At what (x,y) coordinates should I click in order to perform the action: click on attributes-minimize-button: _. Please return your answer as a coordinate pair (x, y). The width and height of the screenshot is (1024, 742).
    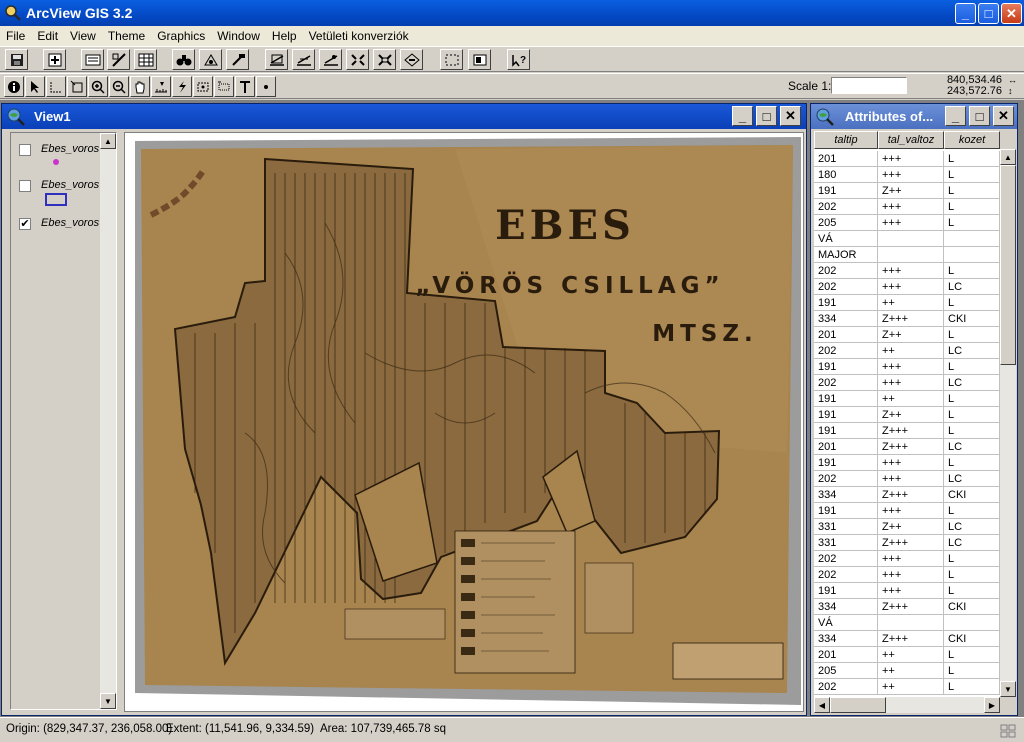
    Looking at the image, I should click on (955, 116).